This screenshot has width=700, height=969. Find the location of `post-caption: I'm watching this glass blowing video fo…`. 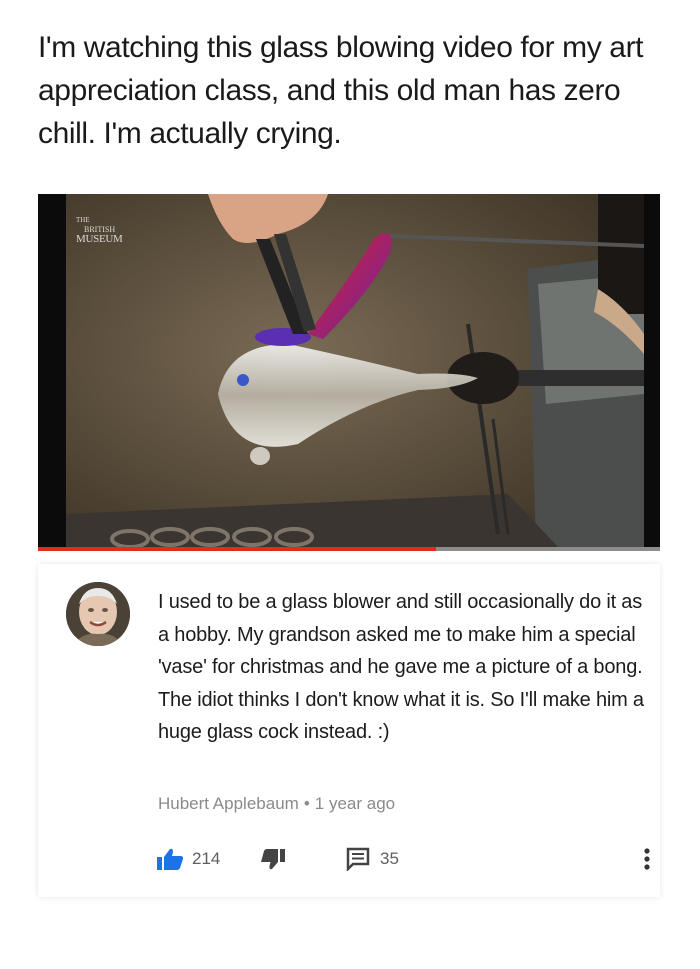

post-caption: I'm watching this glass blowing video fo… is located at coordinates (341, 90).